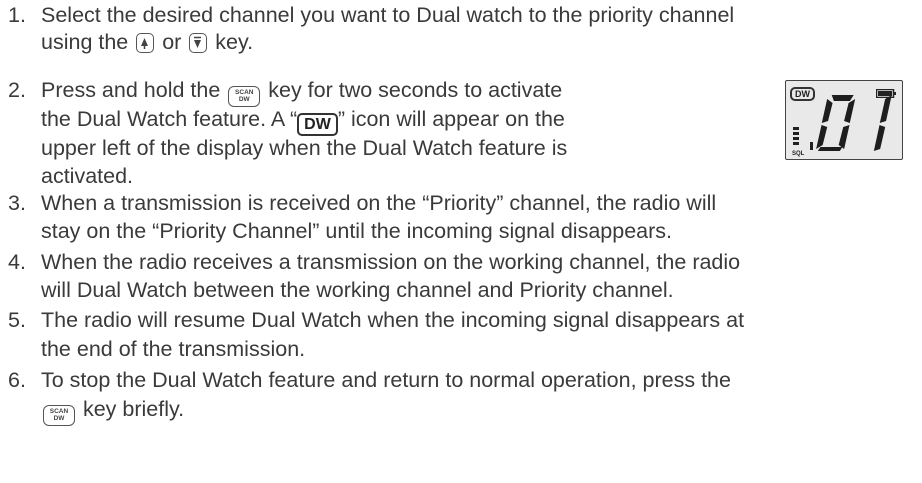 This screenshot has width=922, height=483. What do you see at coordinates (198, 43) in the screenshot?
I see `down-arrow-key-icon` at bounding box center [198, 43].